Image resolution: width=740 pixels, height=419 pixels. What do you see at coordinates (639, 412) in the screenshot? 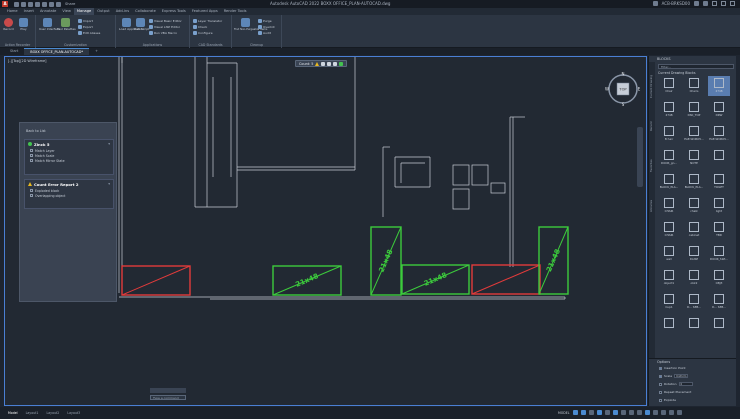
I see `selection-cycling-icon` at bounding box center [639, 412].